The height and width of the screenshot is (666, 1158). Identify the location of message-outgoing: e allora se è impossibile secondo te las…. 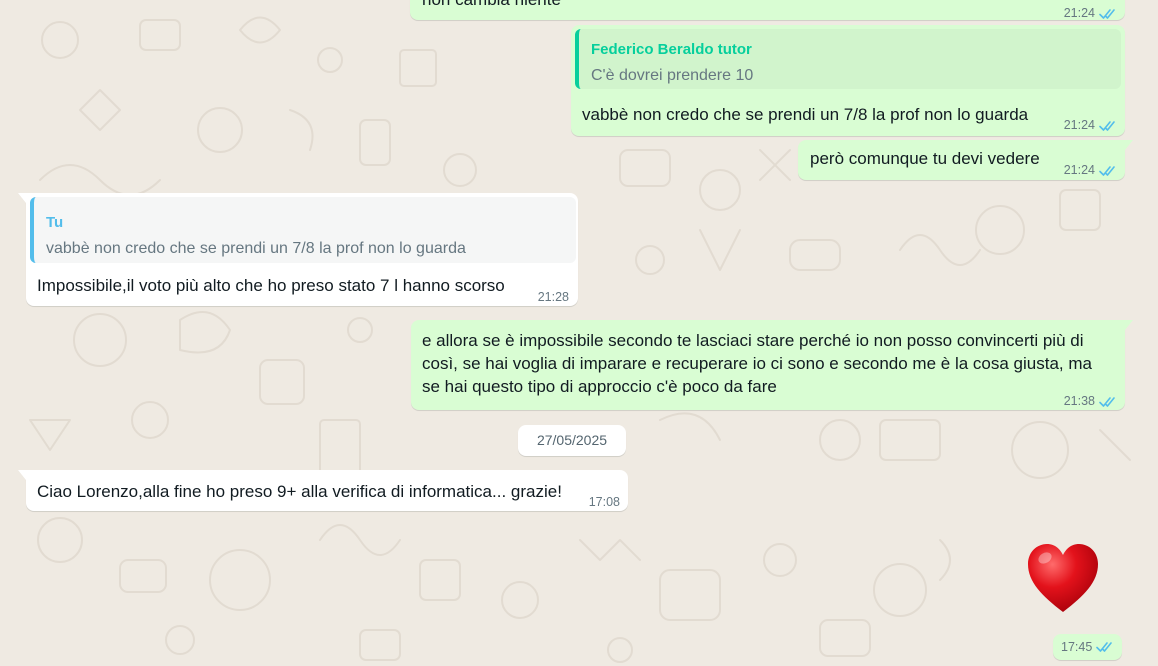
(768, 365).